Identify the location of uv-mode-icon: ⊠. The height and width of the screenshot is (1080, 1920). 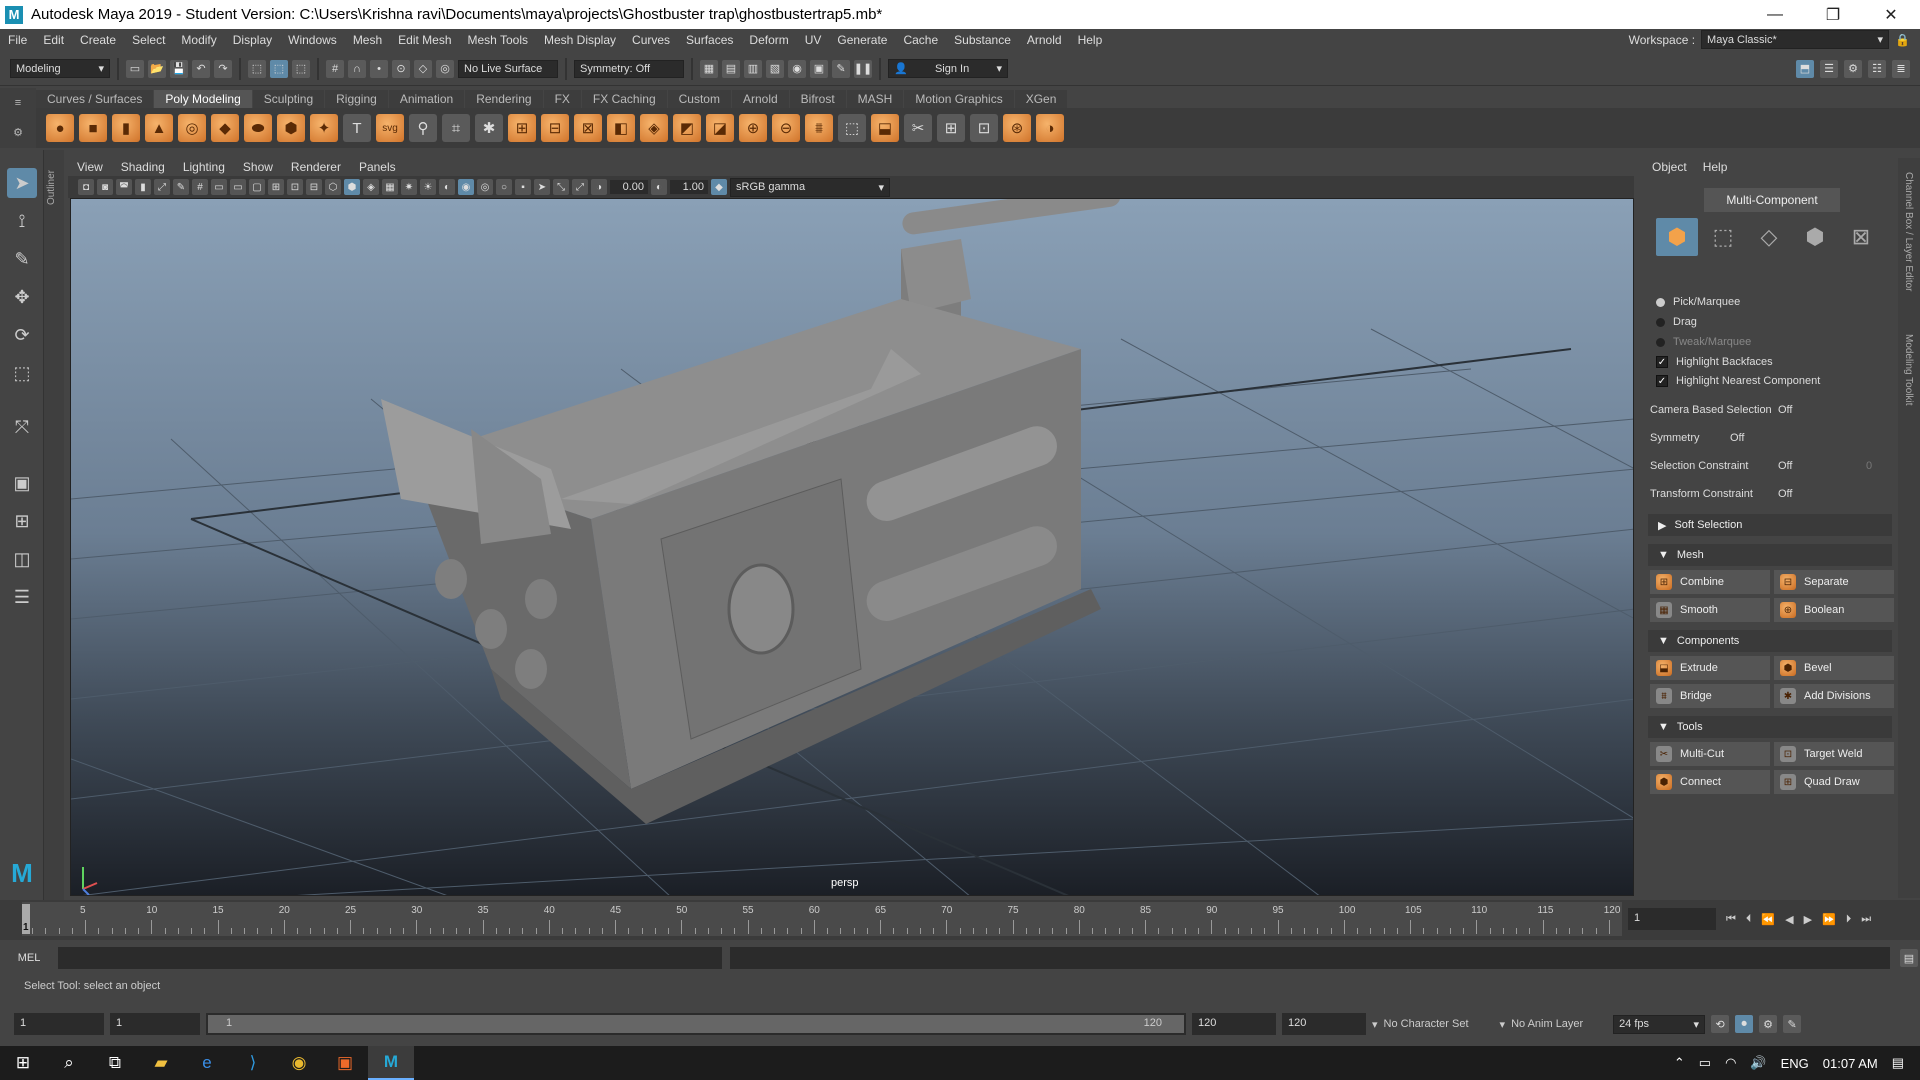
(1861, 237).